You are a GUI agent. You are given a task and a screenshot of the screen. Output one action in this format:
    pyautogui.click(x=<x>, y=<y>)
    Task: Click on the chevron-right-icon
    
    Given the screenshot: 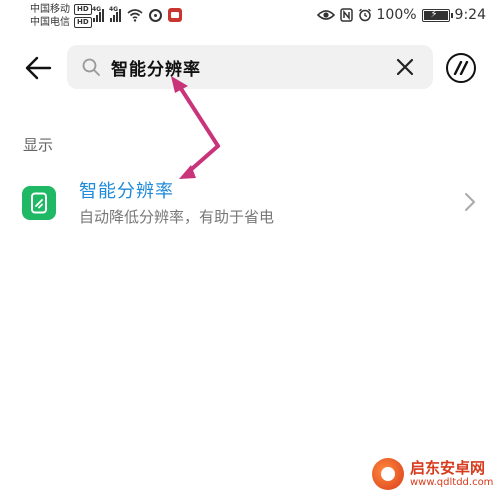 What is the action you would take?
    pyautogui.click(x=470, y=202)
    